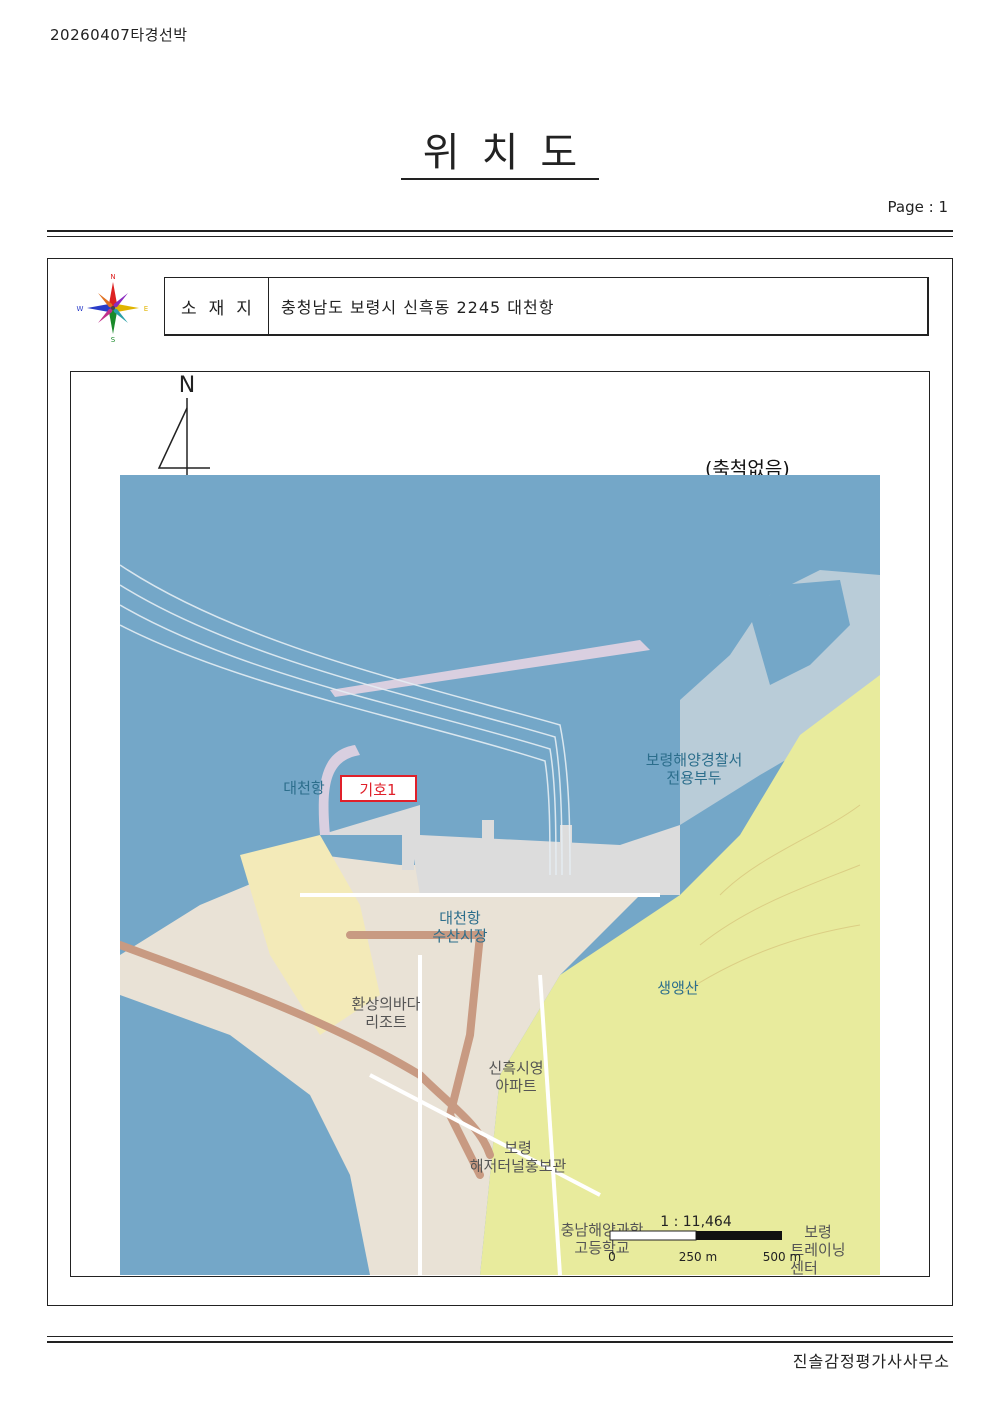 This screenshot has height=1416, width=1000. Describe the element at coordinates (518, 1148) in the screenshot. I see `label-tunnel-hall: 보령` at that location.